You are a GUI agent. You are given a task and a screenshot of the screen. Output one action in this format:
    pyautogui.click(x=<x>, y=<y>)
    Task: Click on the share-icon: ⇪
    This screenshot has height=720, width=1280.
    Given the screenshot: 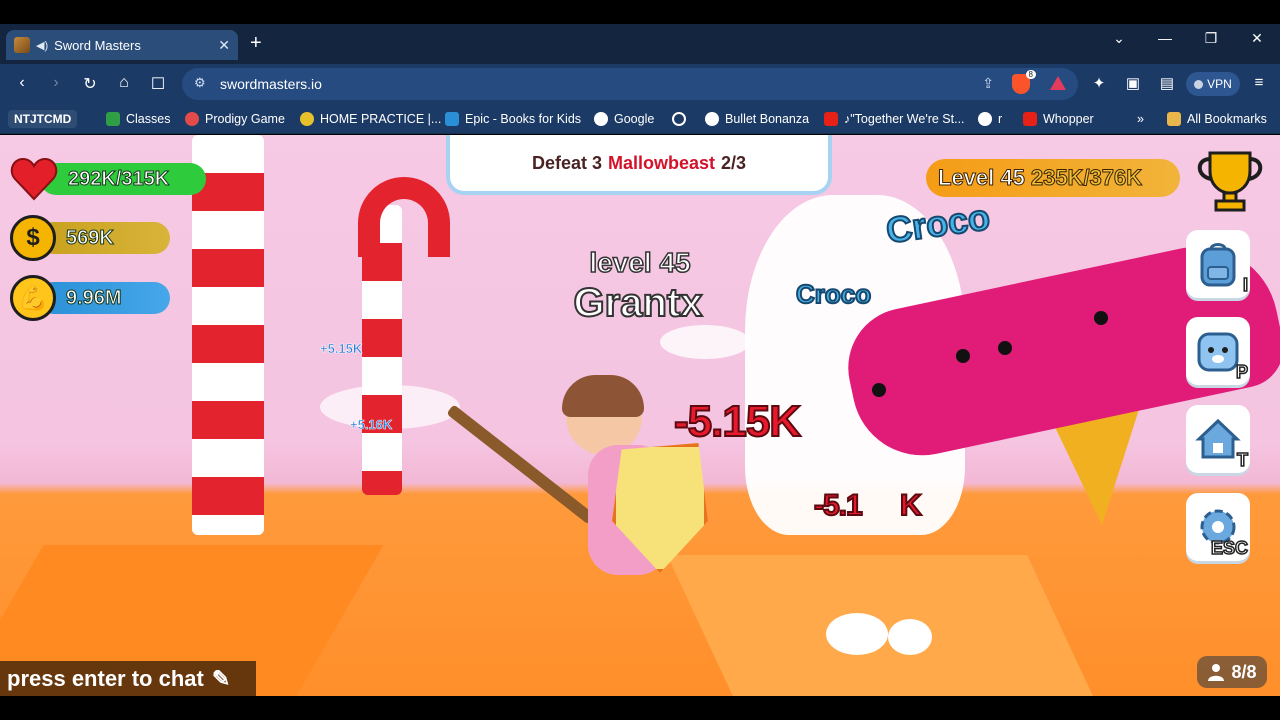 What is the action you would take?
    pyautogui.click(x=988, y=83)
    